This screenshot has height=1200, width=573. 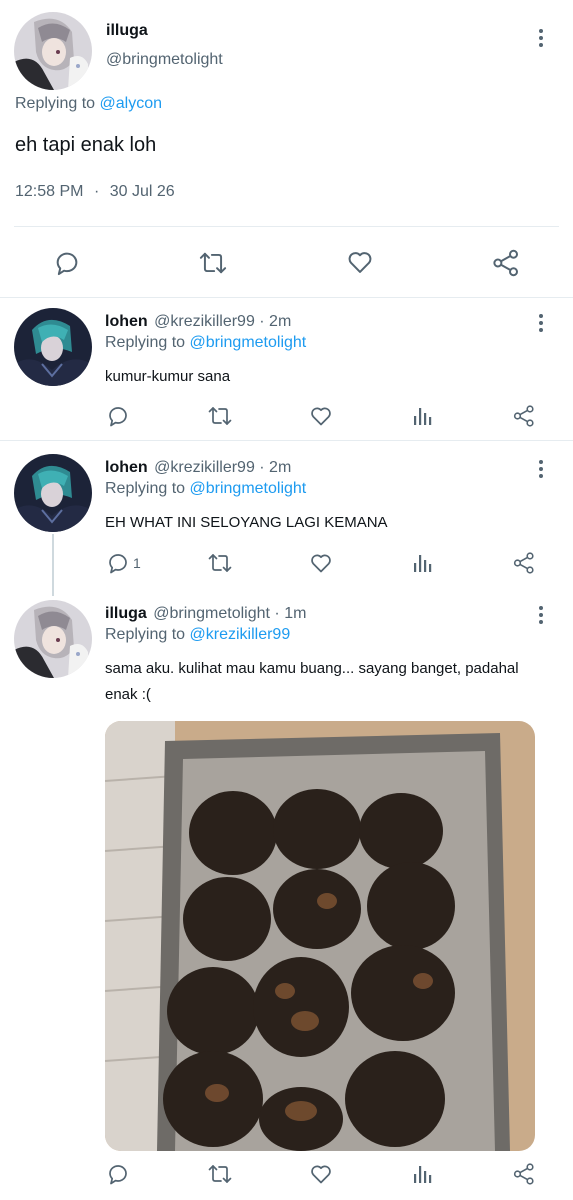 I want to click on tweet-date: 30 Jul 26, so click(x=142, y=191).